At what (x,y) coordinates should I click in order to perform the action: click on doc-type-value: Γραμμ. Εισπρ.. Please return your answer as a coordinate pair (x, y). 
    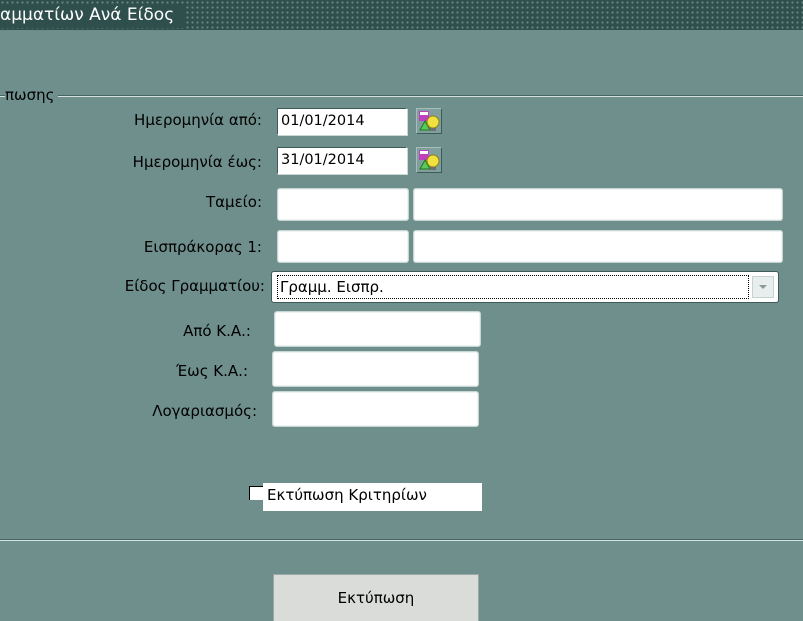
    Looking at the image, I should click on (513, 287).